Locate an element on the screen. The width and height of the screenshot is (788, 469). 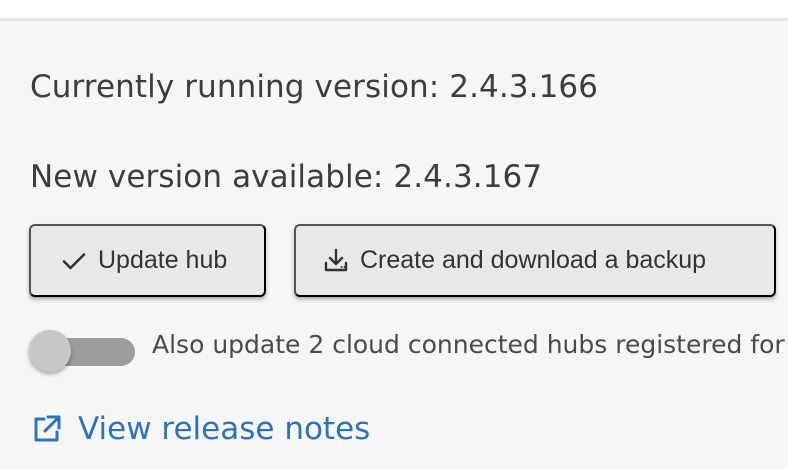
update-hub-button: Update hub is located at coordinates (147, 260).